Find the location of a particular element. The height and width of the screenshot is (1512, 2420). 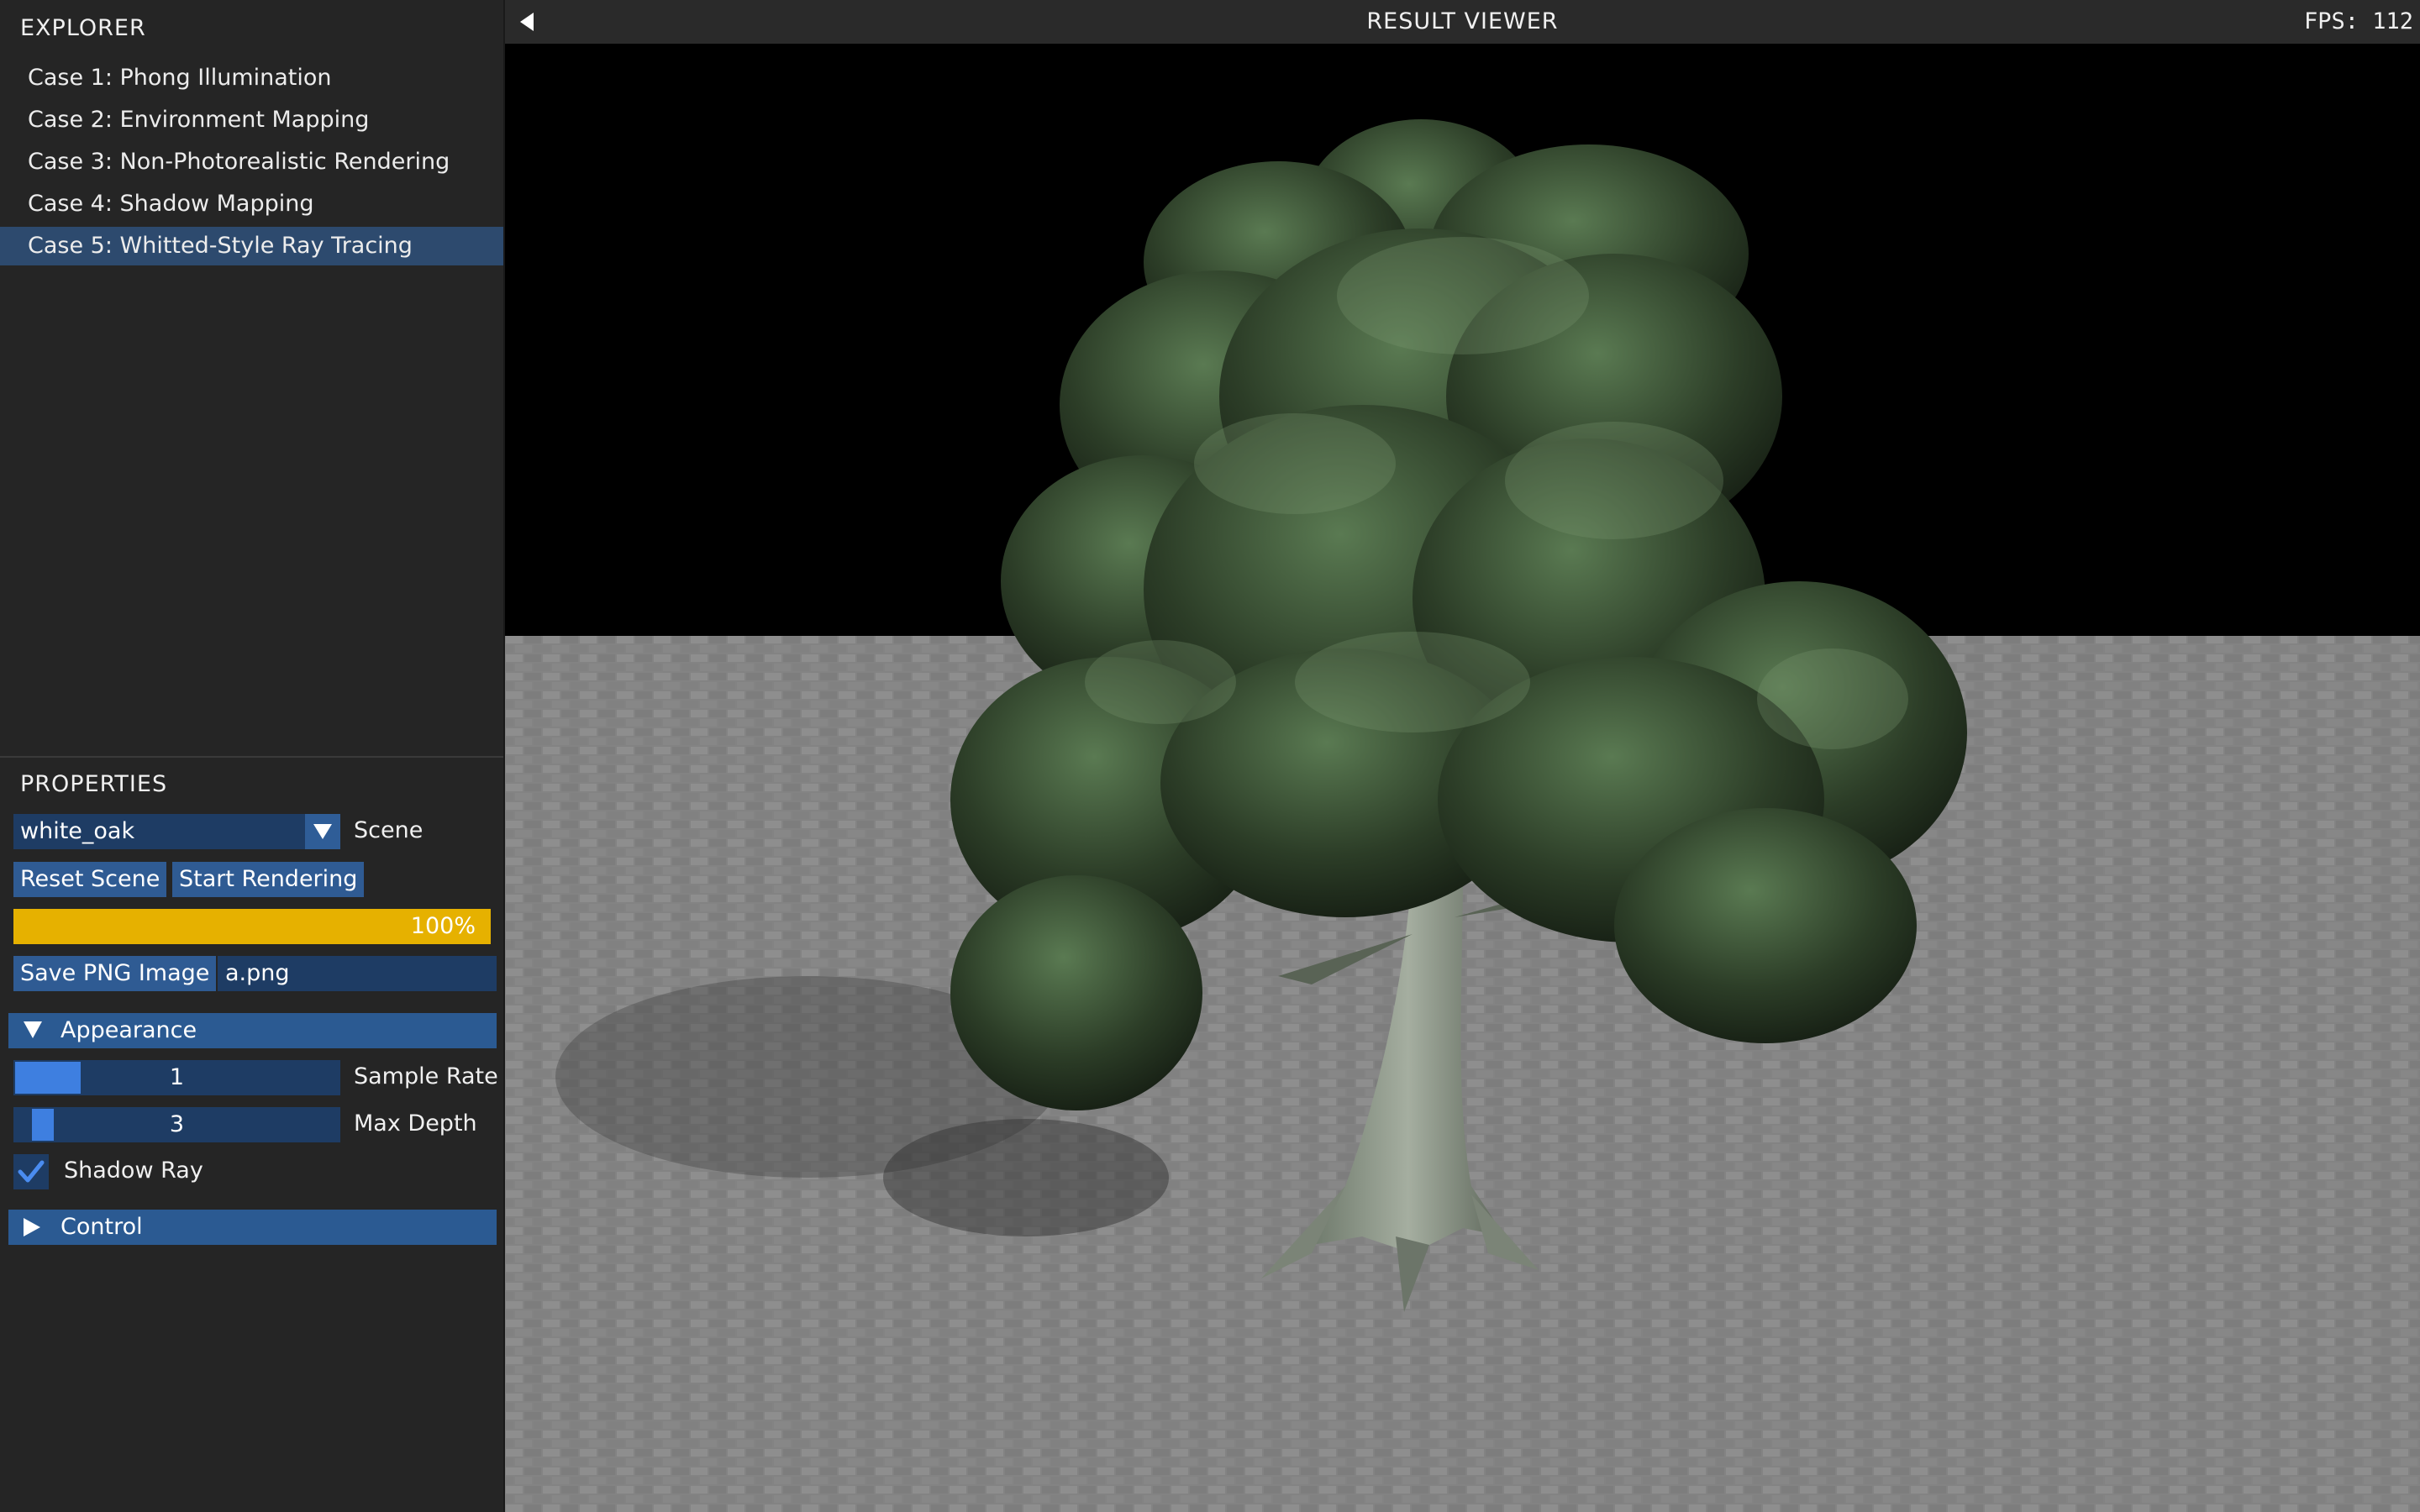

progress-text: 100% is located at coordinates (443, 926).